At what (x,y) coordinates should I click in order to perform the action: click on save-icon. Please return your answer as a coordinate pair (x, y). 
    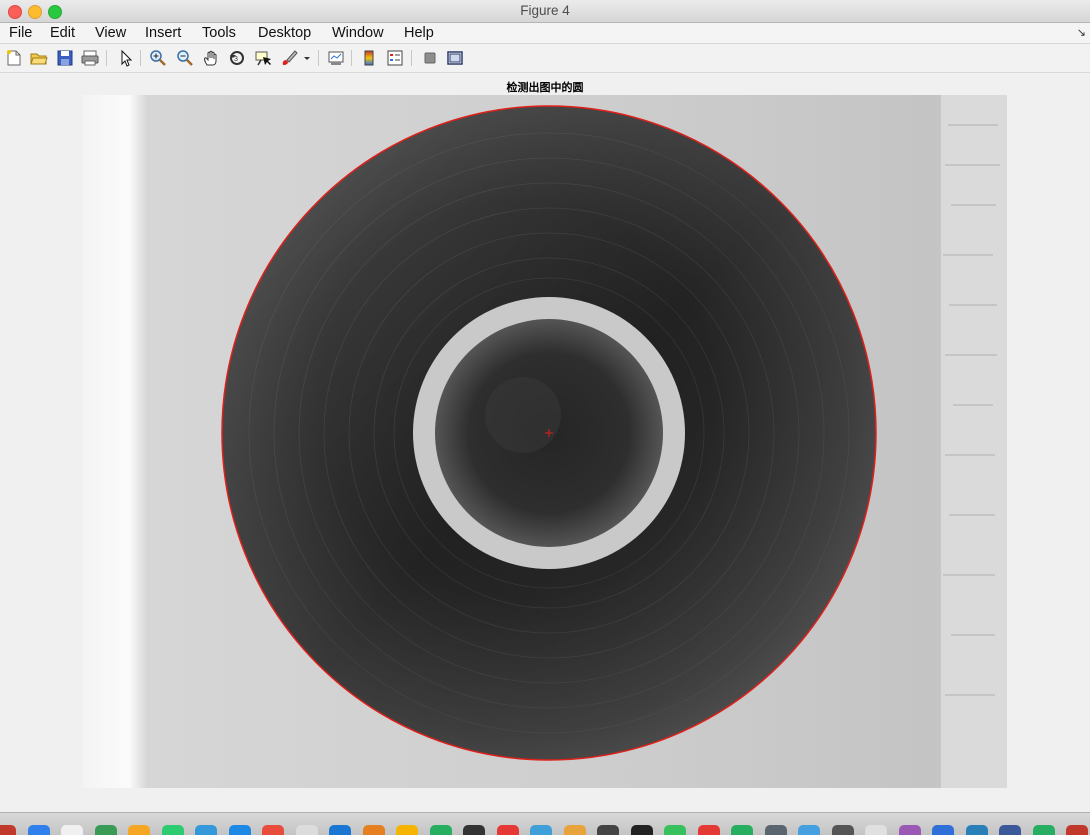
    Looking at the image, I should click on (65, 58).